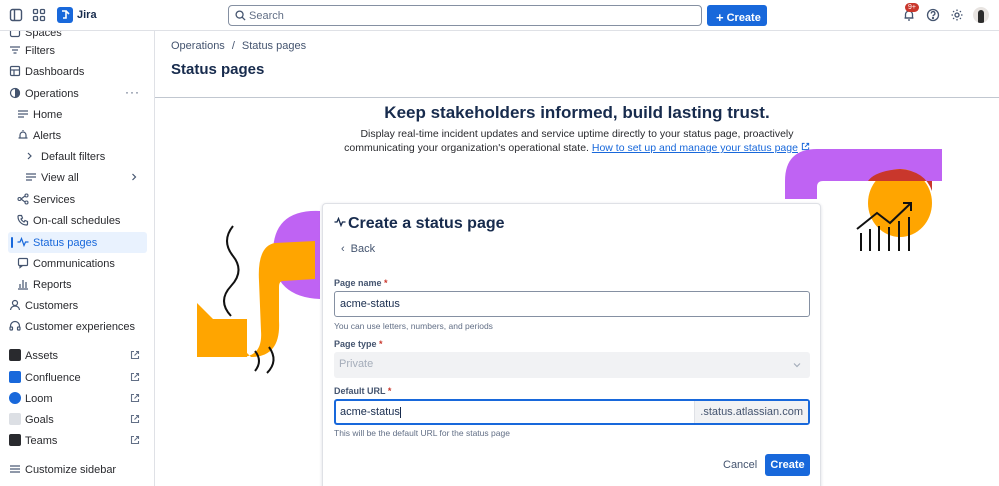 The width and height of the screenshot is (999, 486). What do you see at coordinates (77, 469) in the screenshot?
I see `sidebar-item-customize-sidebar: Customize sidebar` at bounding box center [77, 469].